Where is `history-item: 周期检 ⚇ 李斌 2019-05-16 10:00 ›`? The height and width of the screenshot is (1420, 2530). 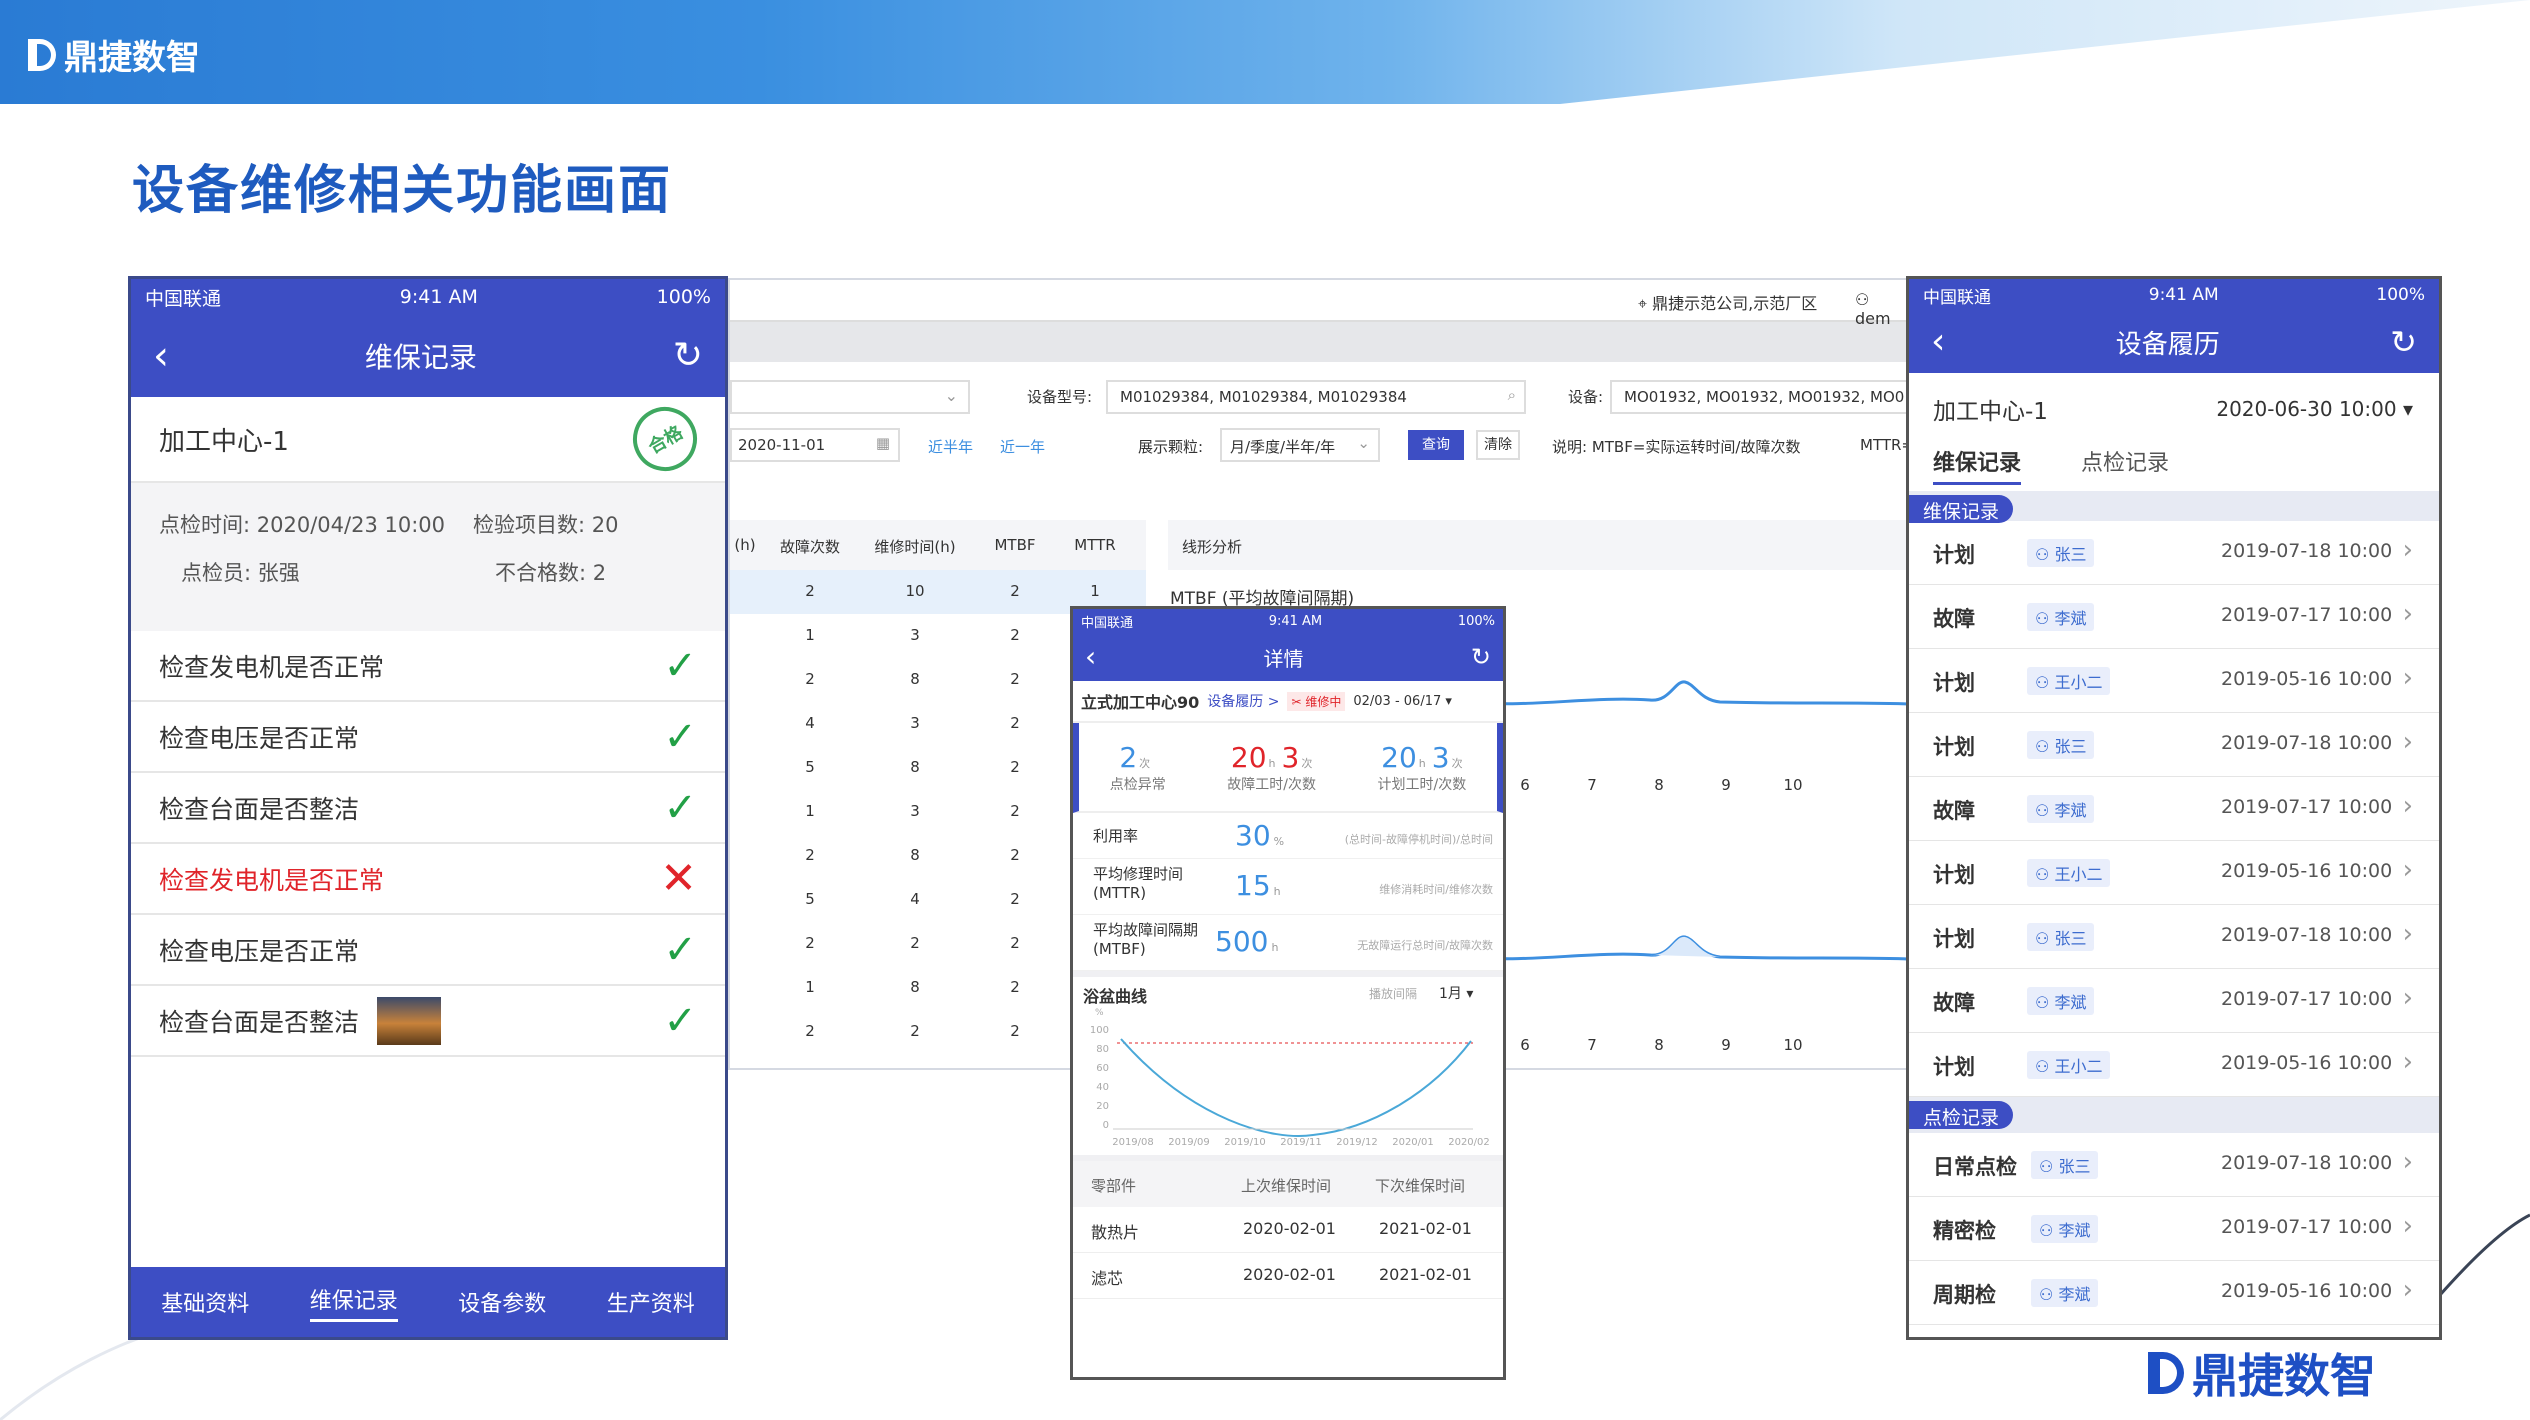
history-item: 周期检 ⚇ 李斌 2019-05-16 10:00 › is located at coordinates (2174, 1293).